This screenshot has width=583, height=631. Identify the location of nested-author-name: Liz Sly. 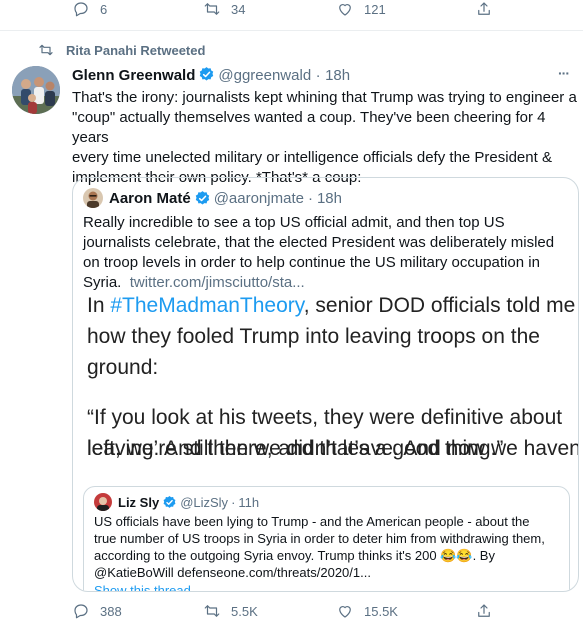
(138, 502).